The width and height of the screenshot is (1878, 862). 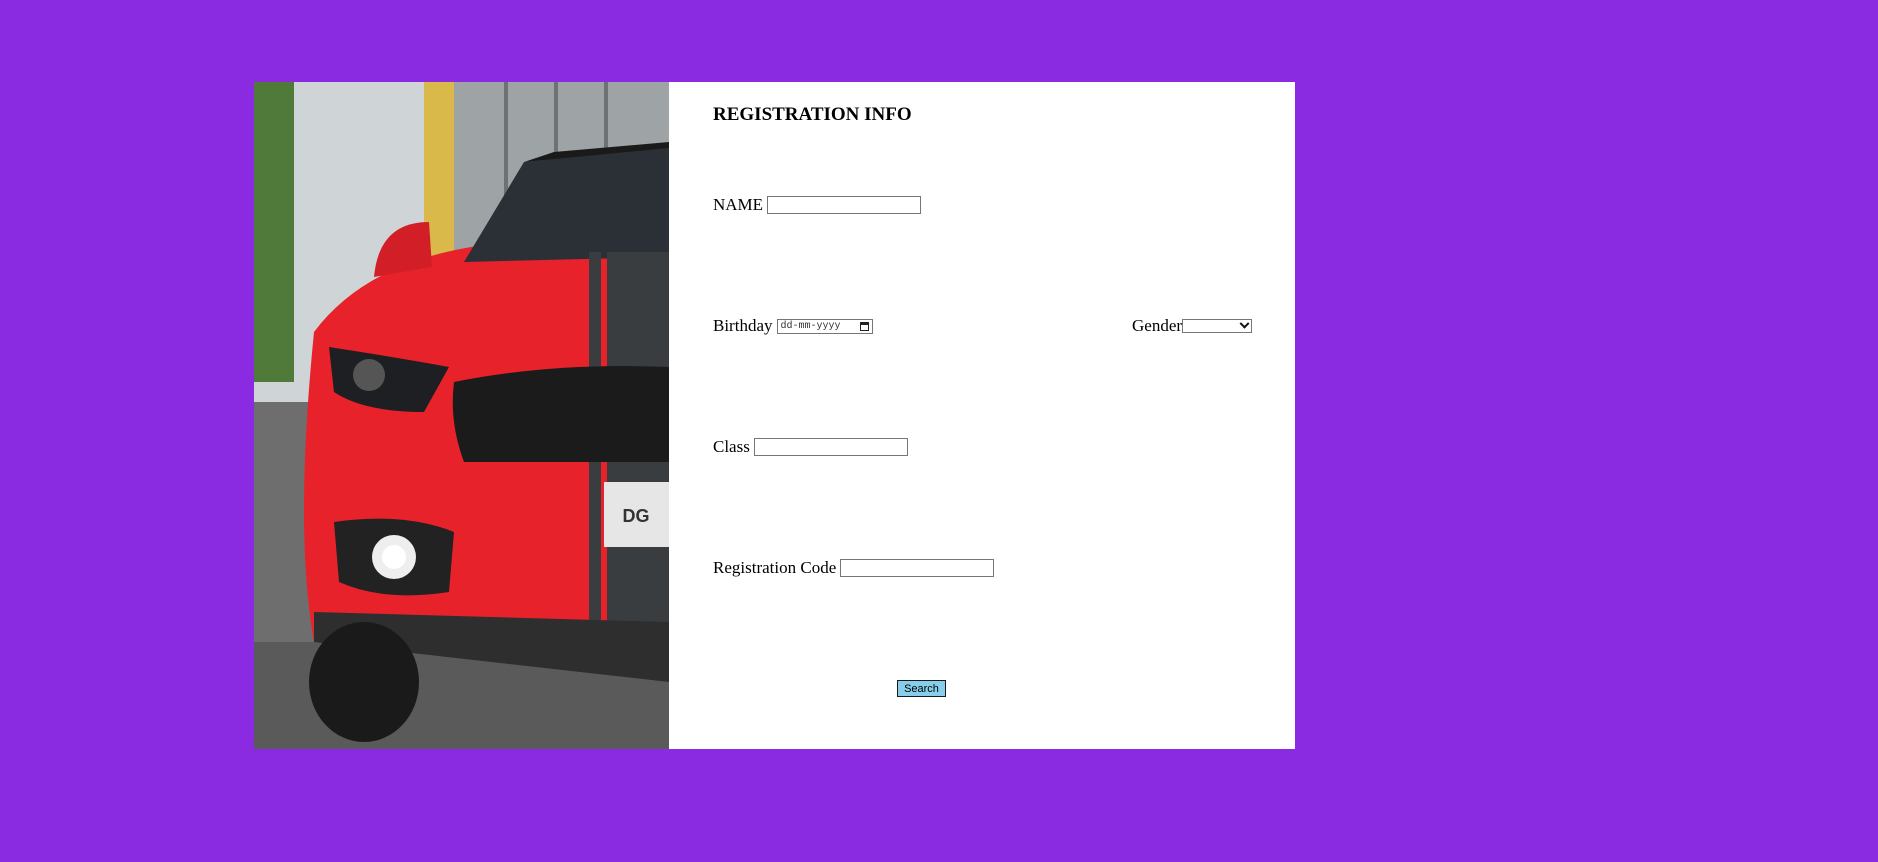 What do you see at coordinates (812, 114) in the screenshot?
I see `form-title: REGISTRATION INFO` at bounding box center [812, 114].